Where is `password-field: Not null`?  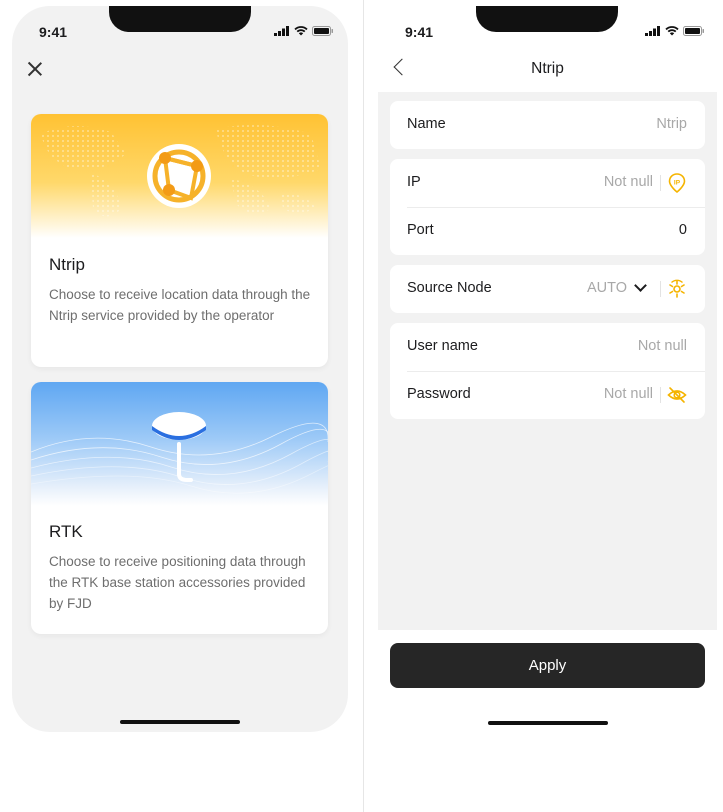 password-field: Not null is located at coordinates (628, 394).